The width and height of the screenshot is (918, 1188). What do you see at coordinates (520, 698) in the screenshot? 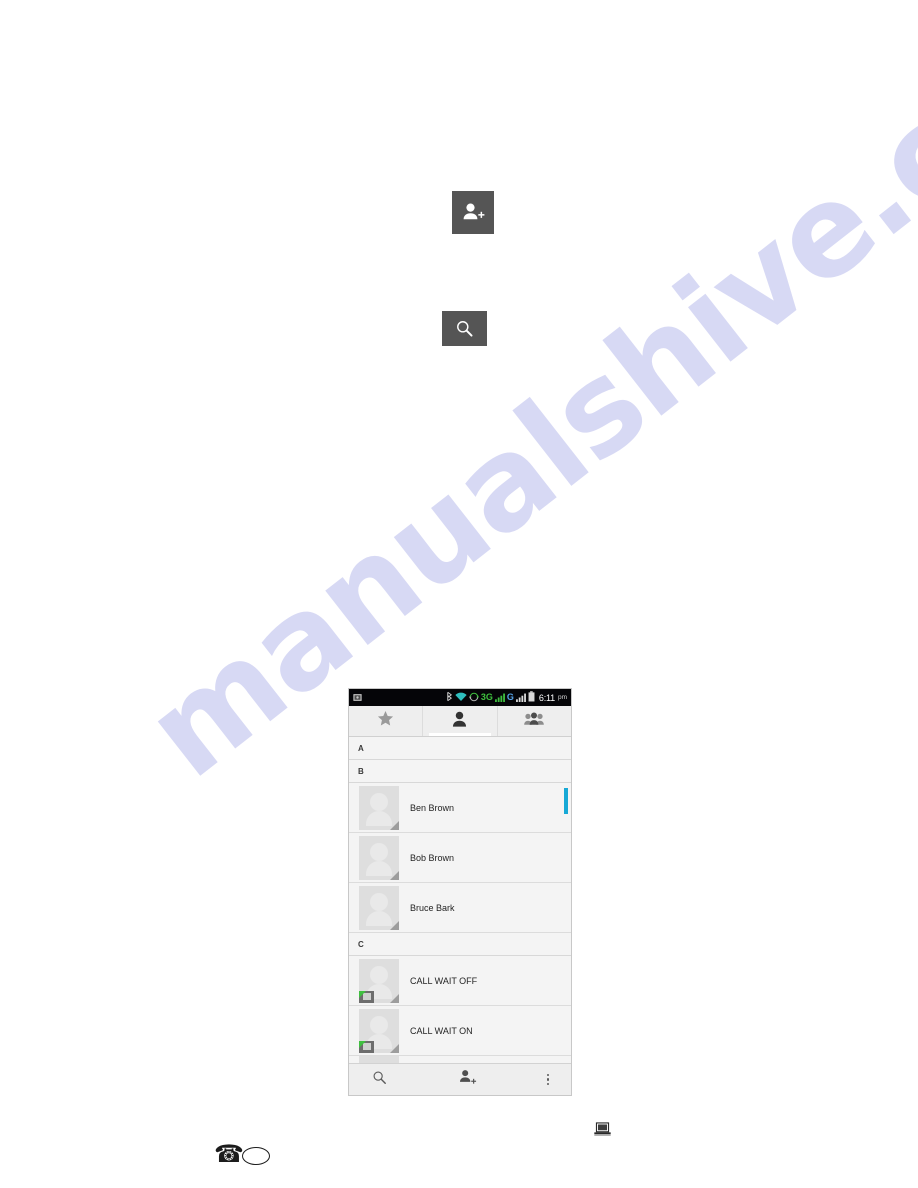
I see `signal-bars-g-icon` at bounding box center [520, 698].